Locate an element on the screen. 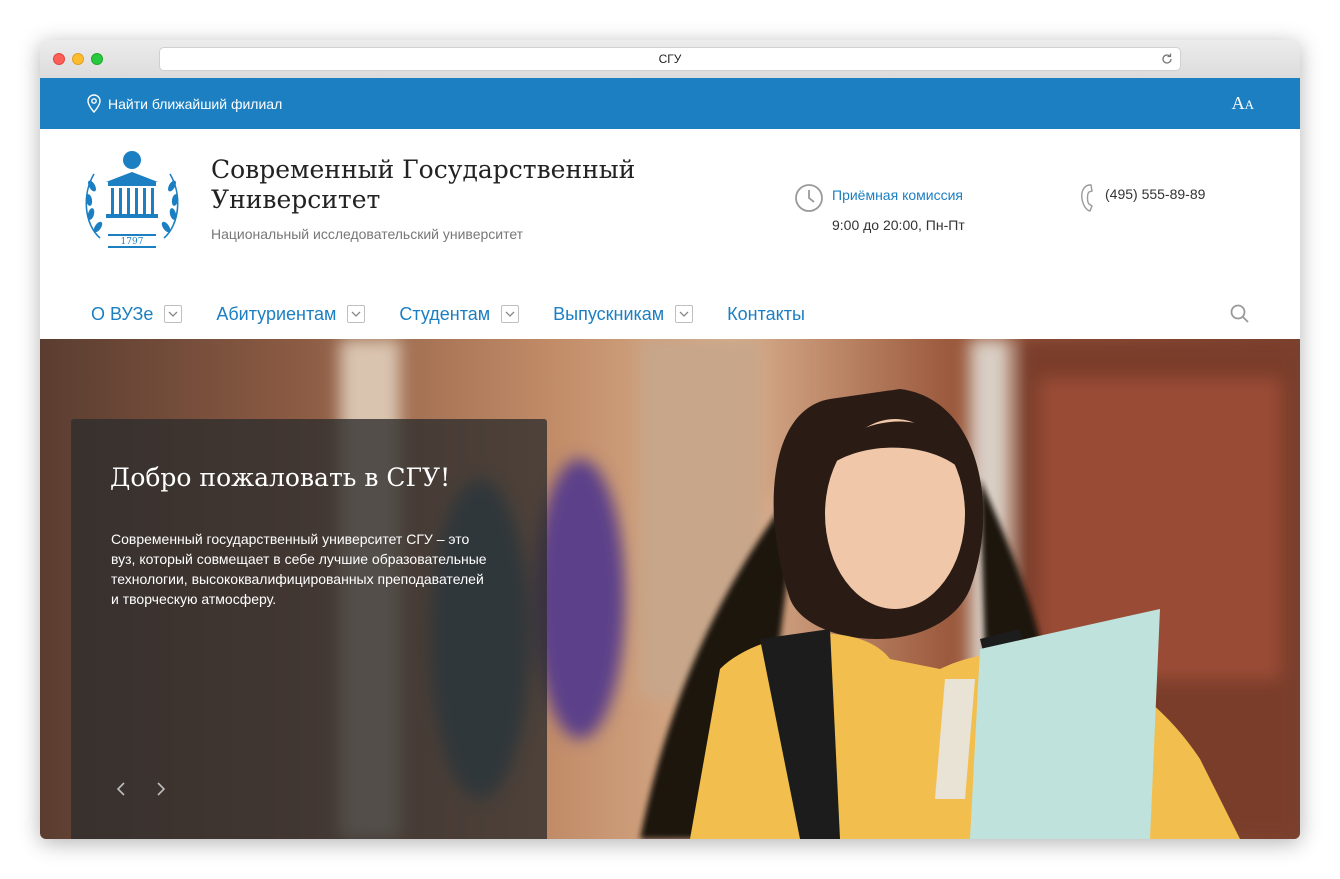  reload-icon is located at coordinates (1167, 59).